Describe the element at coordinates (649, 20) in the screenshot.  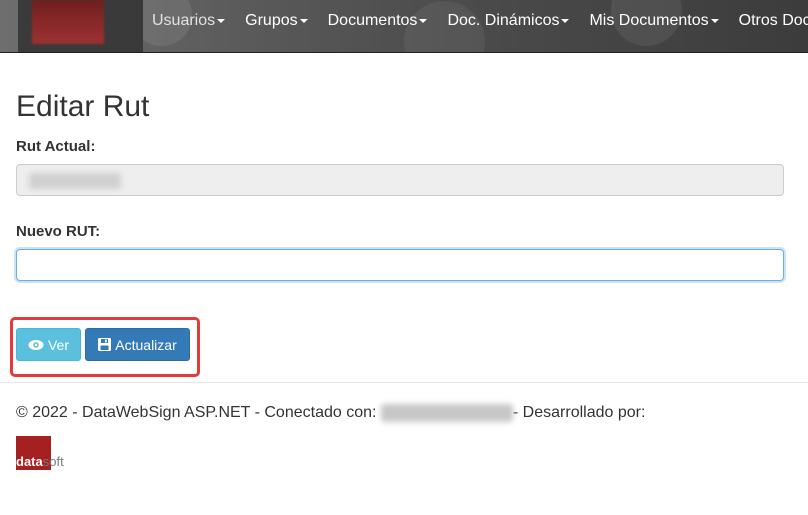
I see `menu-item-label: Mis Documentos` at that location.